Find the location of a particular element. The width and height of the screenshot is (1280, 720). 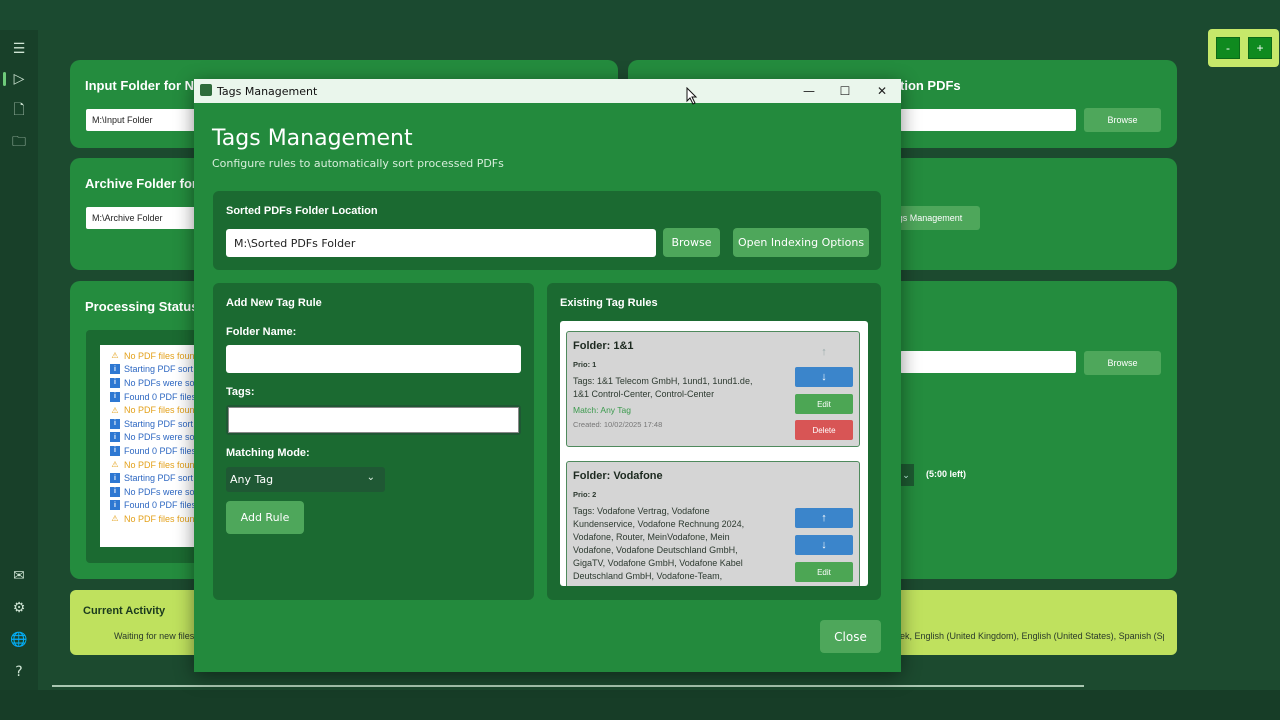

sorted-browse-button: Browse is located at coordinates (691, 242).